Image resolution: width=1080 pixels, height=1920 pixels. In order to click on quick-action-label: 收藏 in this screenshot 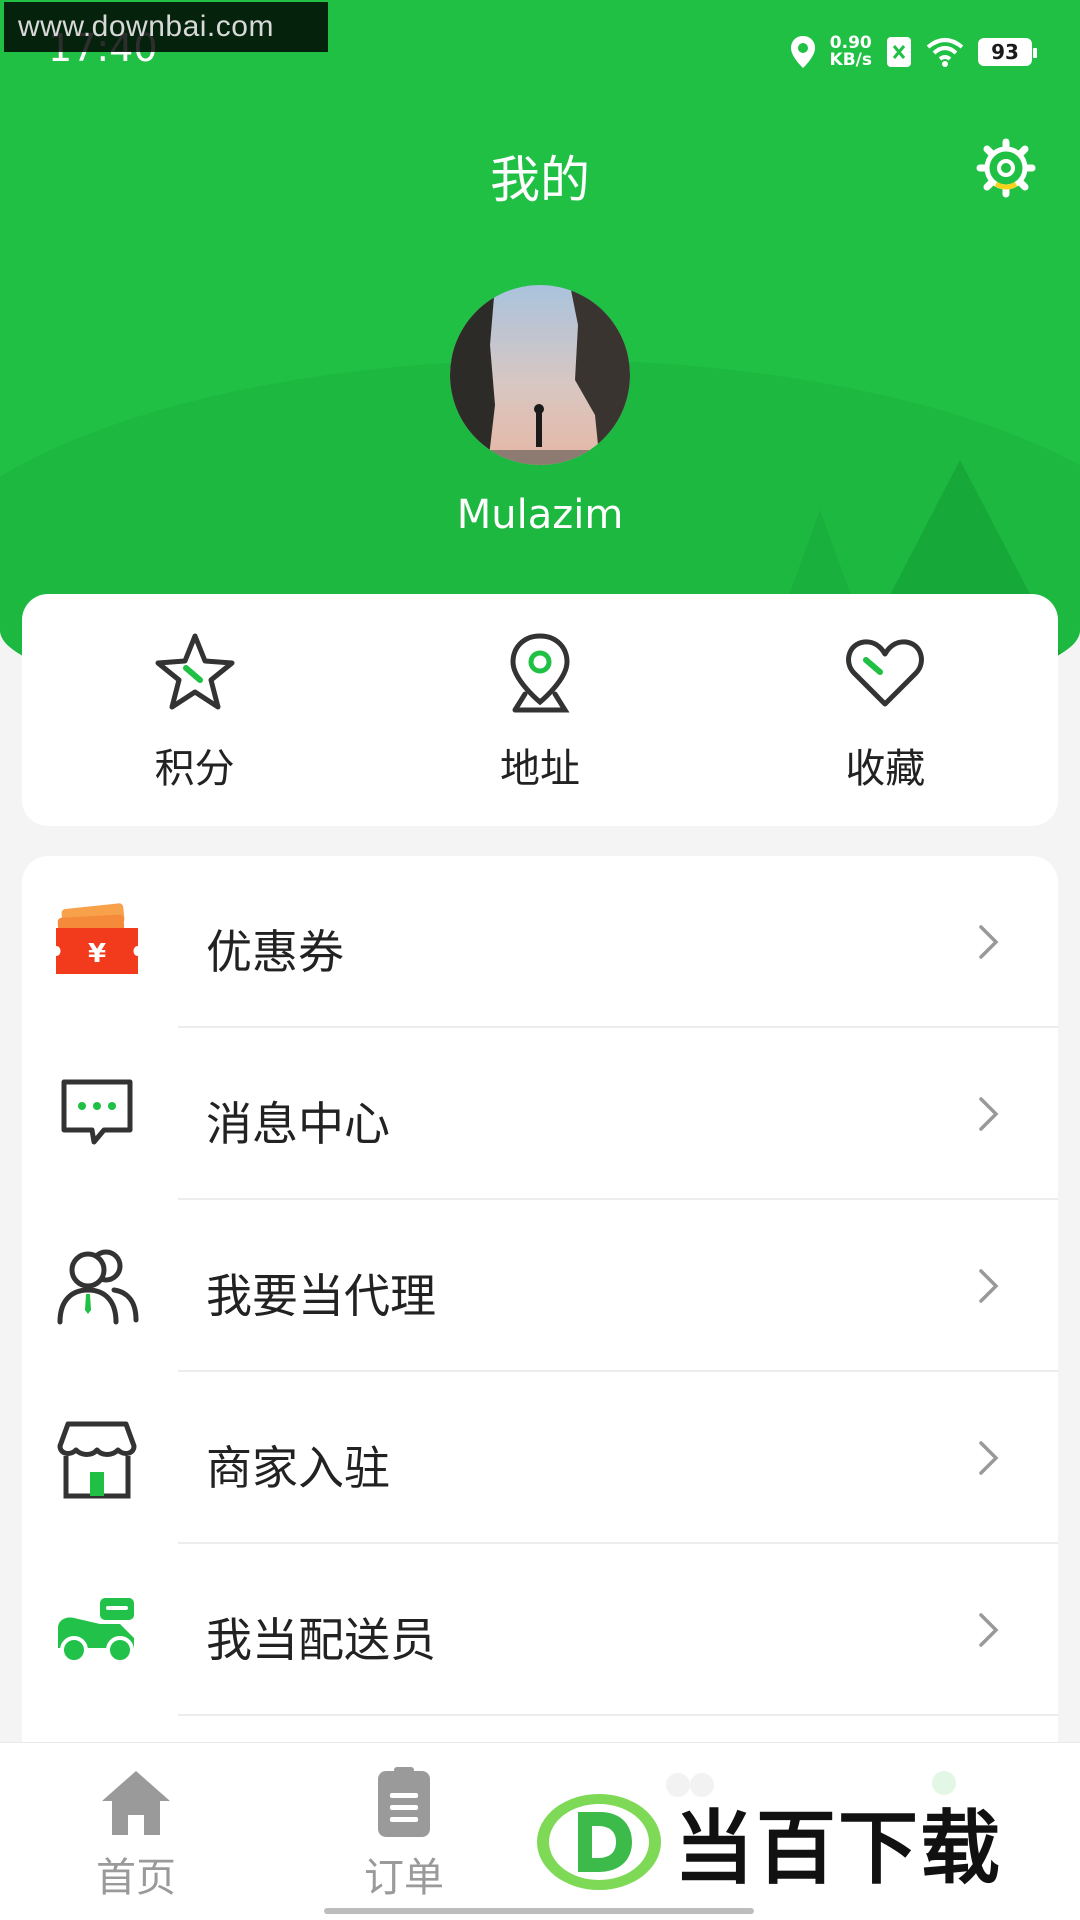, I will do `click(885, 769)`.